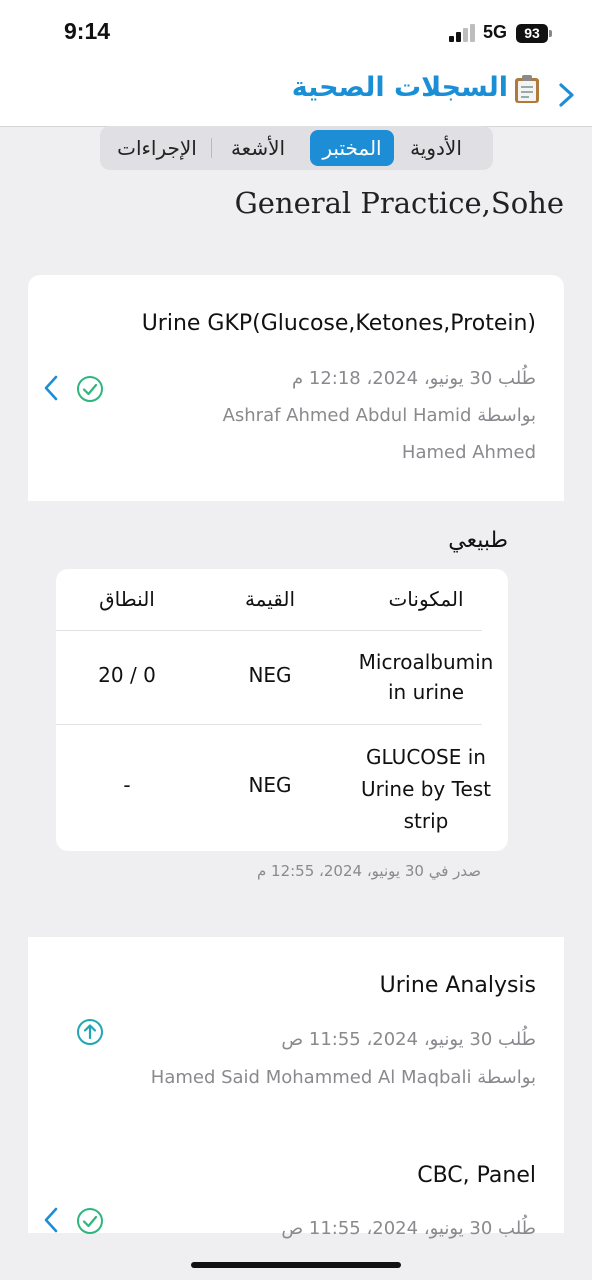 This screenshot has width=592, height=1280. I want to click on upload-circle-icon, so click(90, 1032).